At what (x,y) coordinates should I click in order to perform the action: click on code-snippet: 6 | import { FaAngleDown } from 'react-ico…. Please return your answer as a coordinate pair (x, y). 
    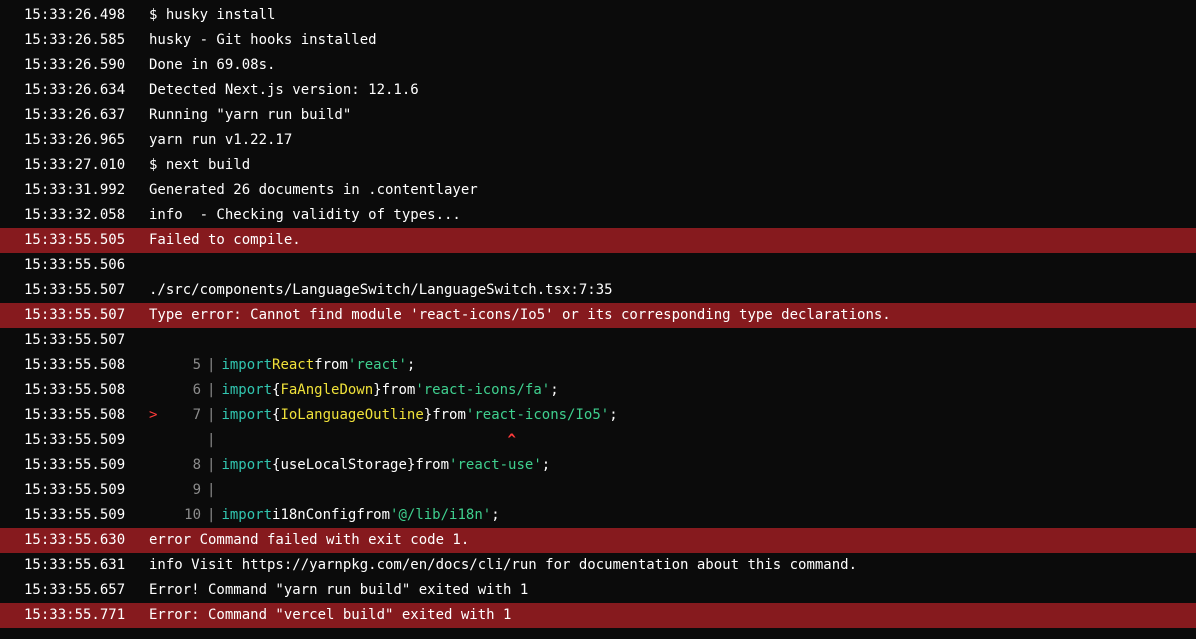
    Looking at the image, I should click on (672, 390).